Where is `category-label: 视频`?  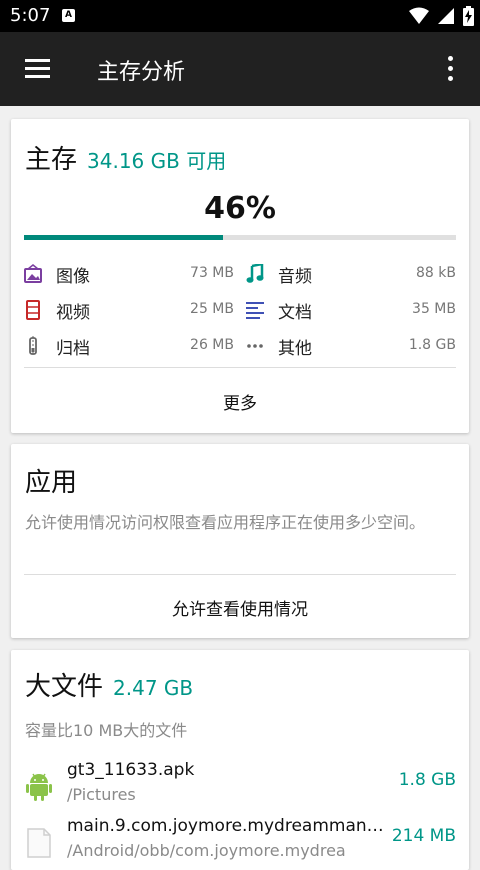
category-label: 视频 is located at coordinates (73, 313).